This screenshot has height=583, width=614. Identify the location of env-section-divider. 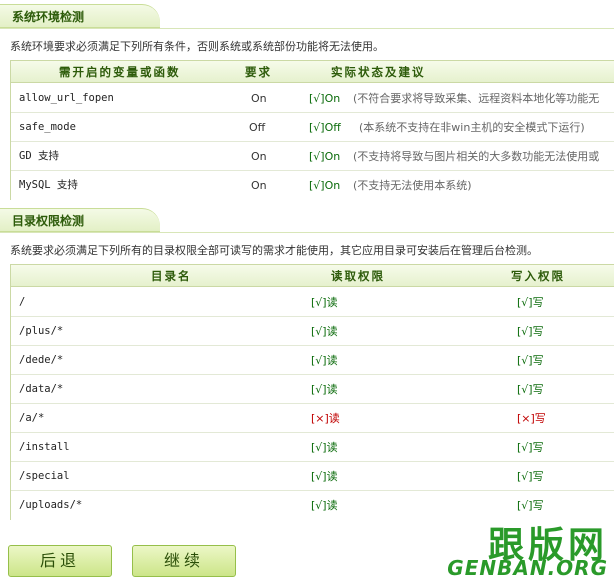
(307, 28).